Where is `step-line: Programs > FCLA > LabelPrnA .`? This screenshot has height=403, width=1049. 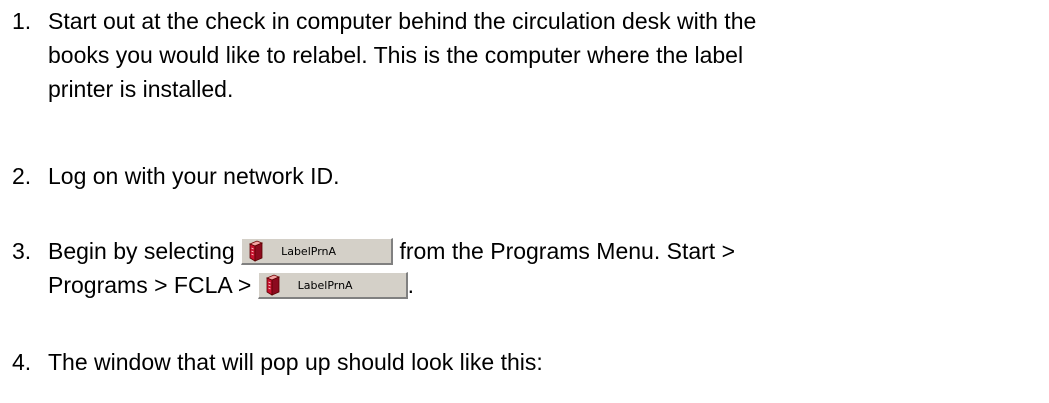 step-line: Programs > FCLA > LabelPrnA . is located at coordinates (545, 285).